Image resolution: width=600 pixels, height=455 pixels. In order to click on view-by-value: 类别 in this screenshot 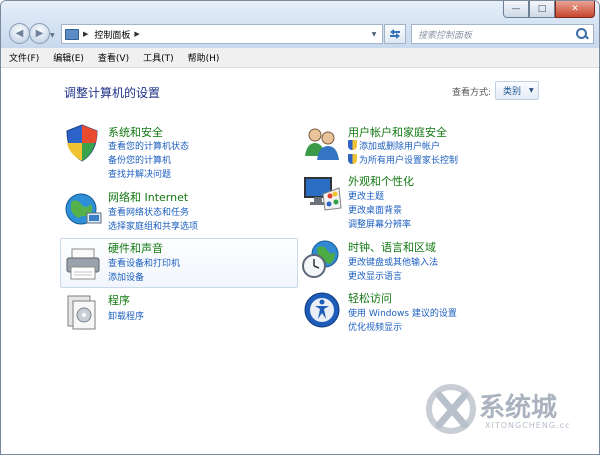, I will do `click(512, 92)`.